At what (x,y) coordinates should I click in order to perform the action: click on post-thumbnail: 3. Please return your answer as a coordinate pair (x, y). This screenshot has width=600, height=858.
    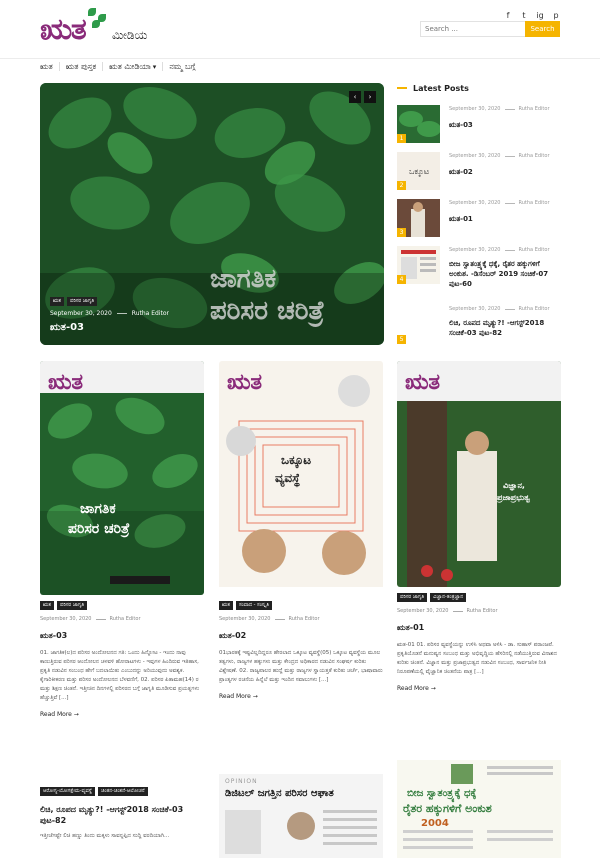
    Looking at the image, I should click on (418, 218).